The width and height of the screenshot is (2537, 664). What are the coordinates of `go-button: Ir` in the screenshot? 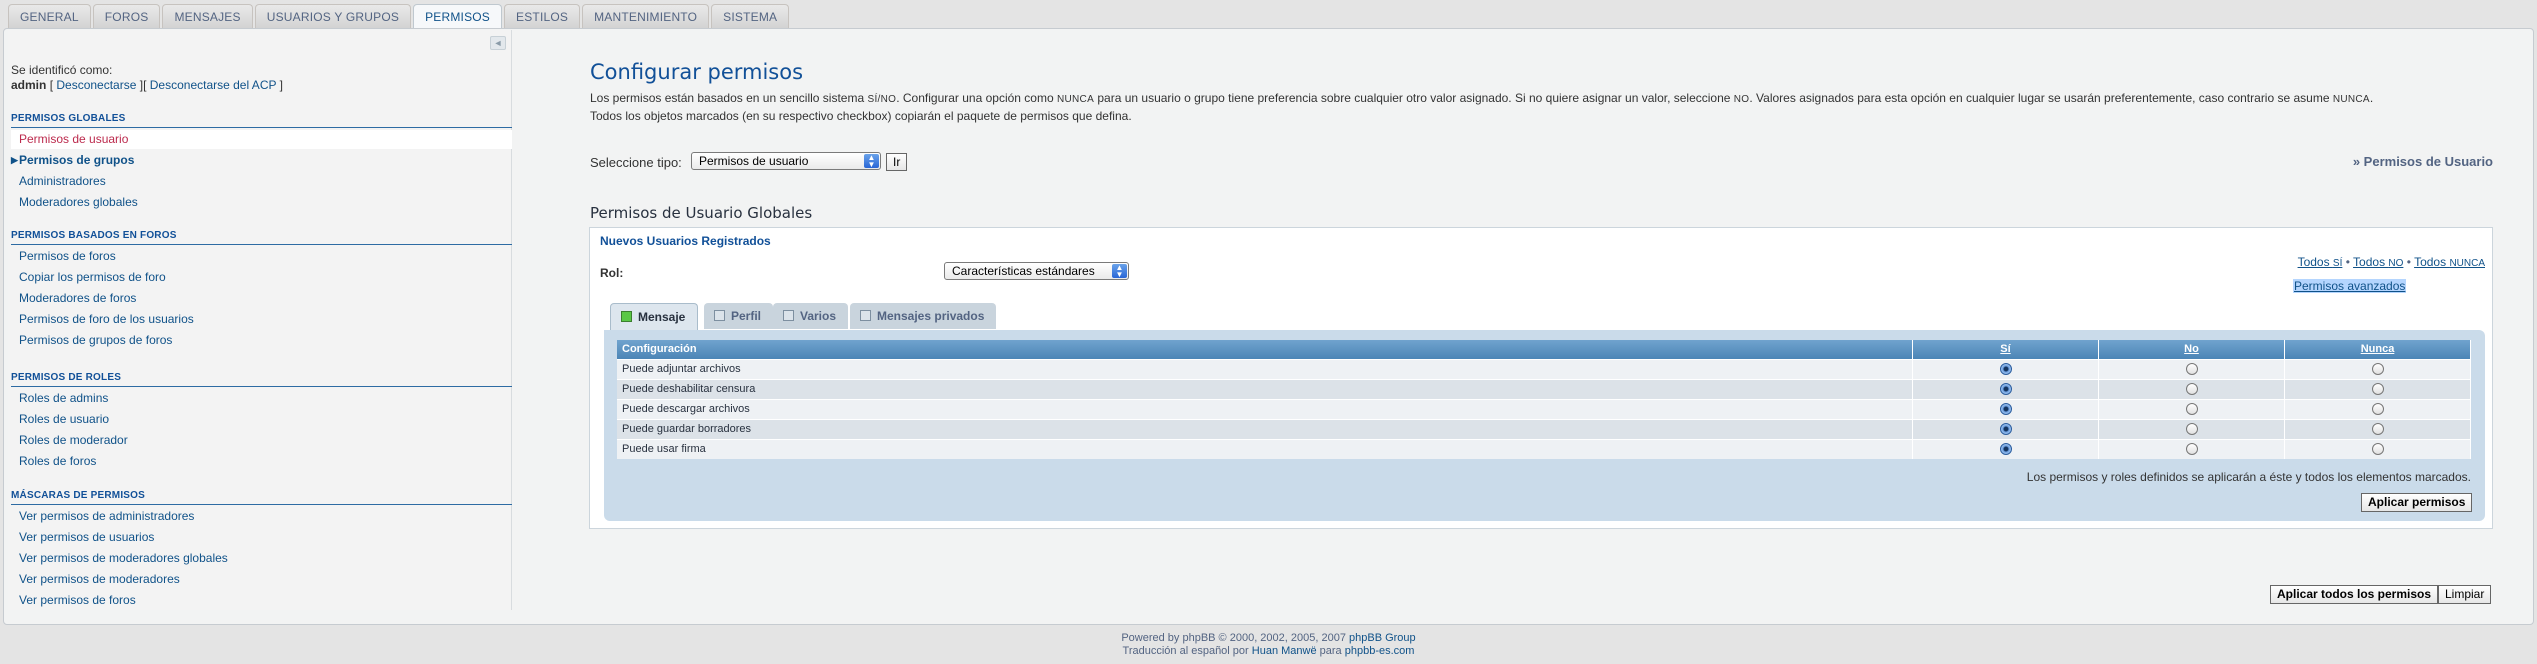 It's located at (897, 162).